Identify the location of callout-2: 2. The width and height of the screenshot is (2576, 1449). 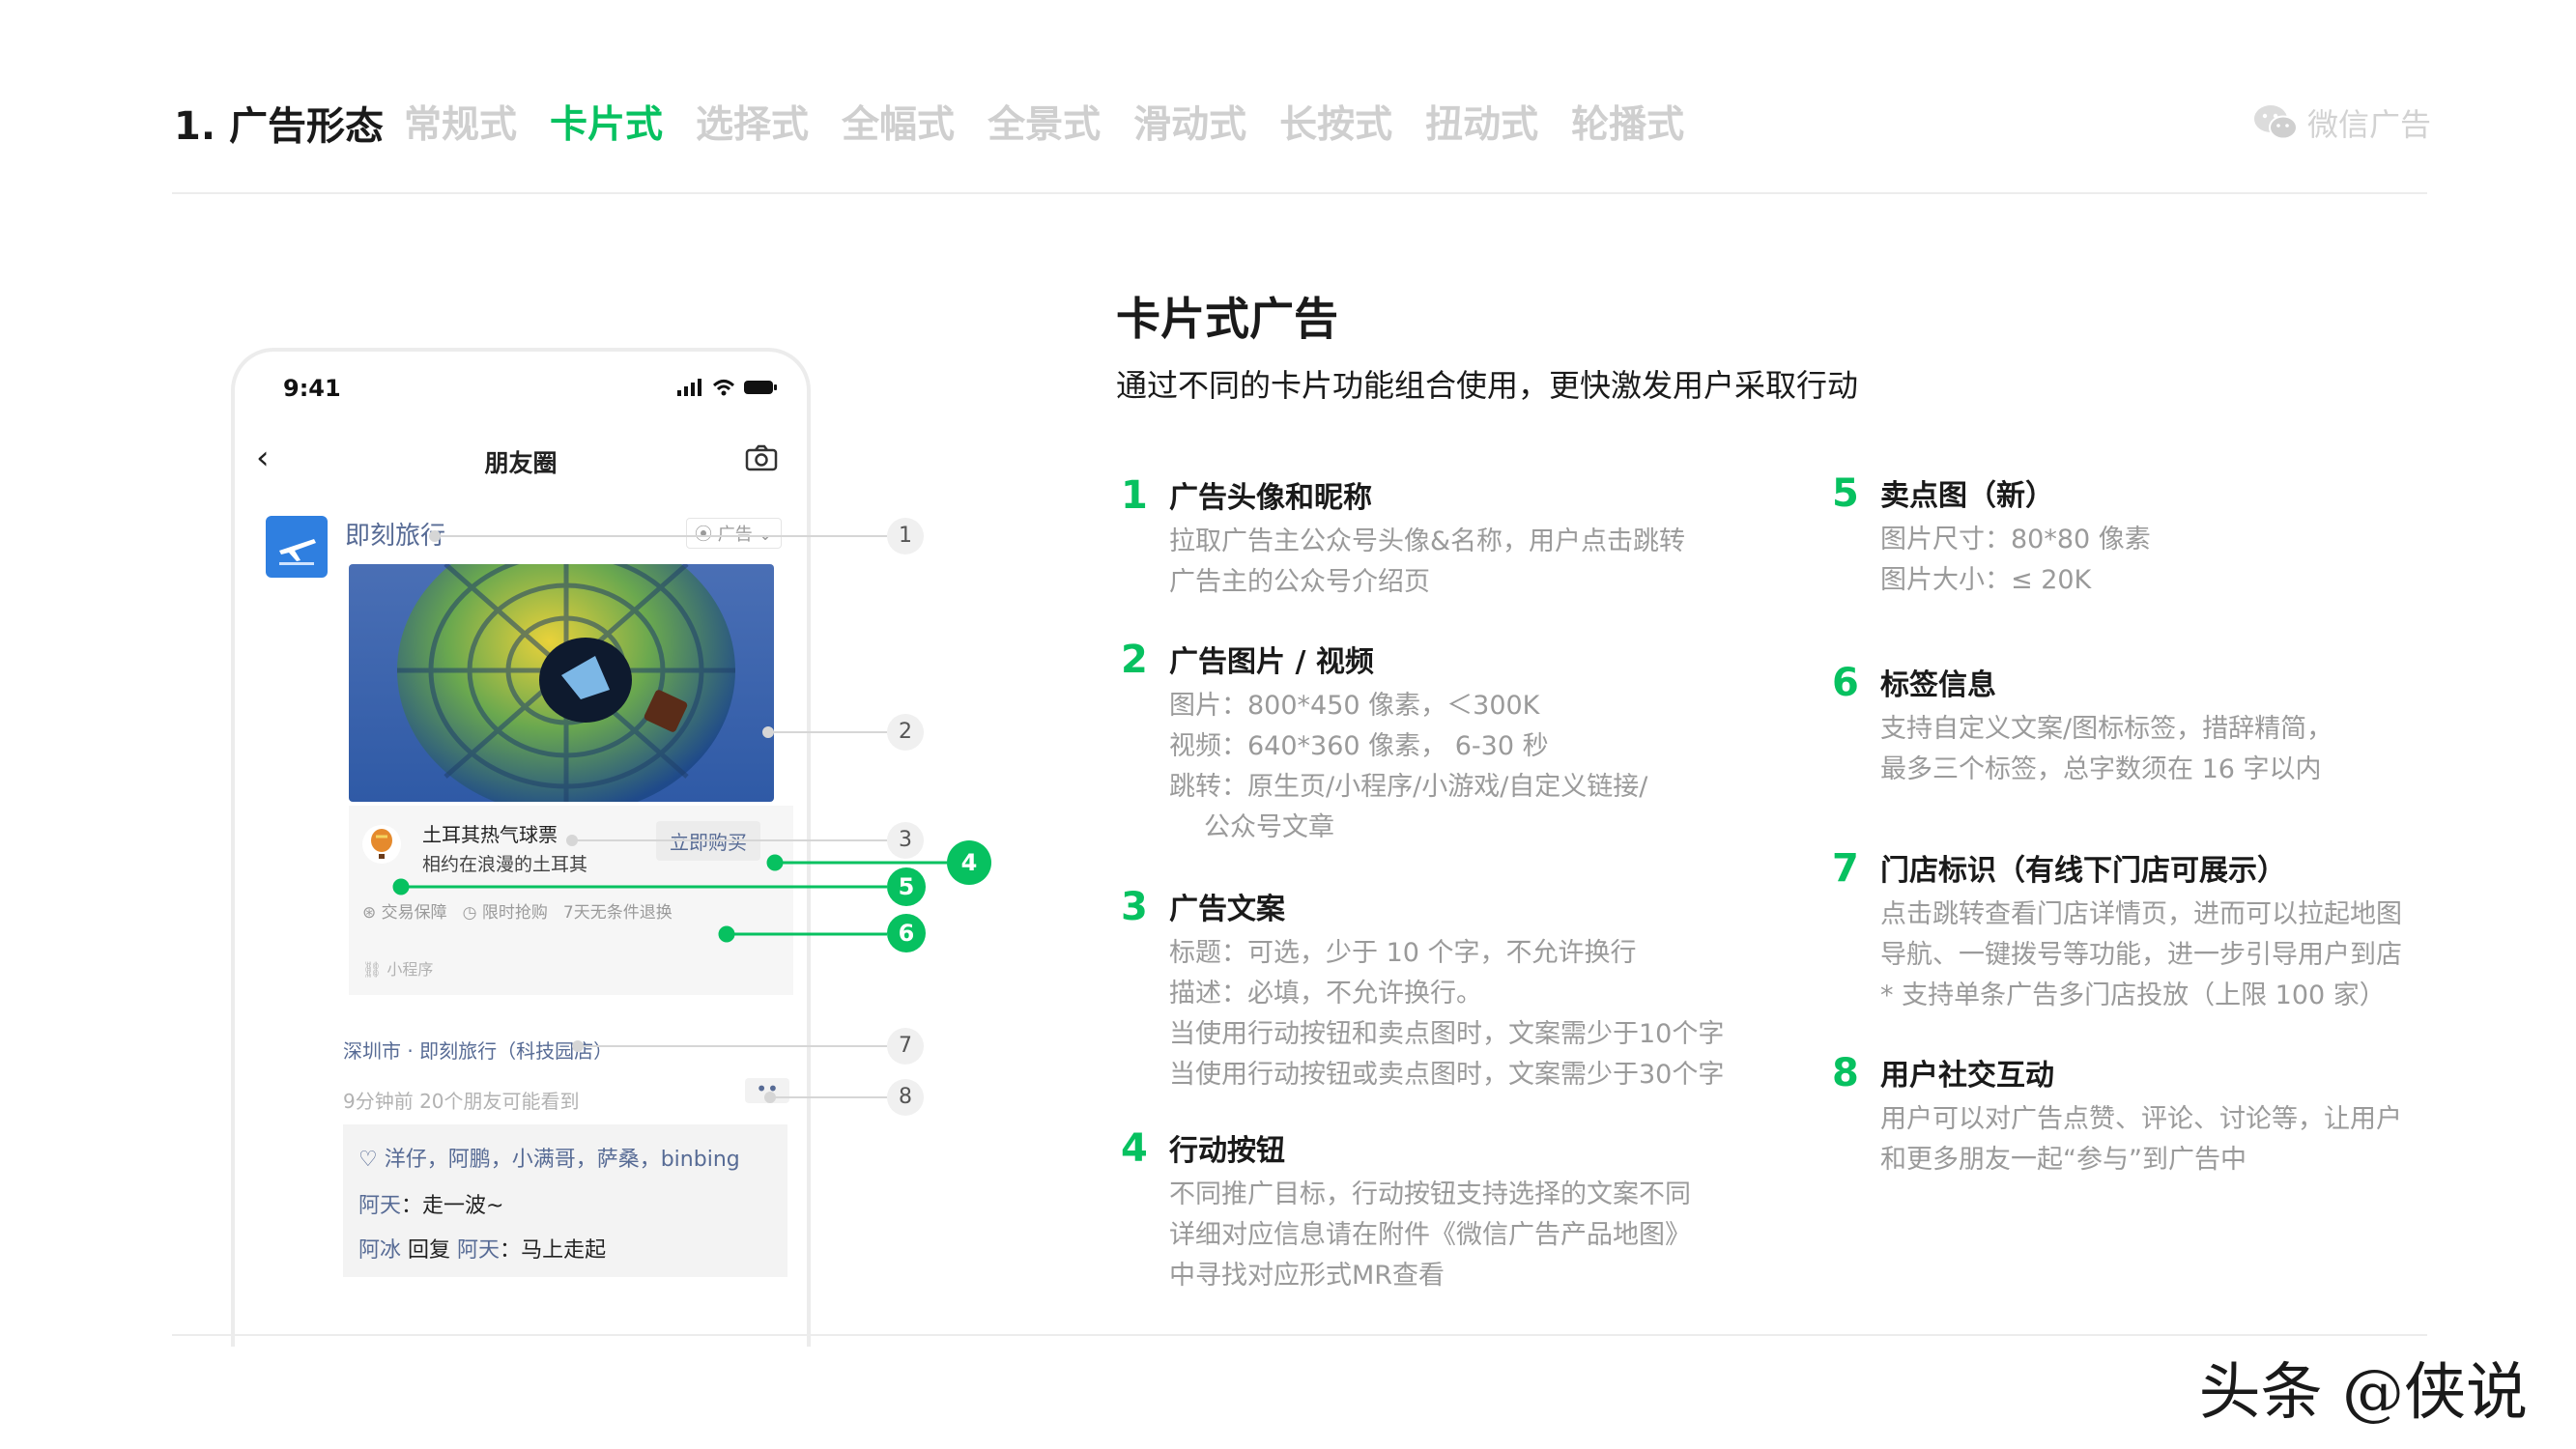
(906, 732).